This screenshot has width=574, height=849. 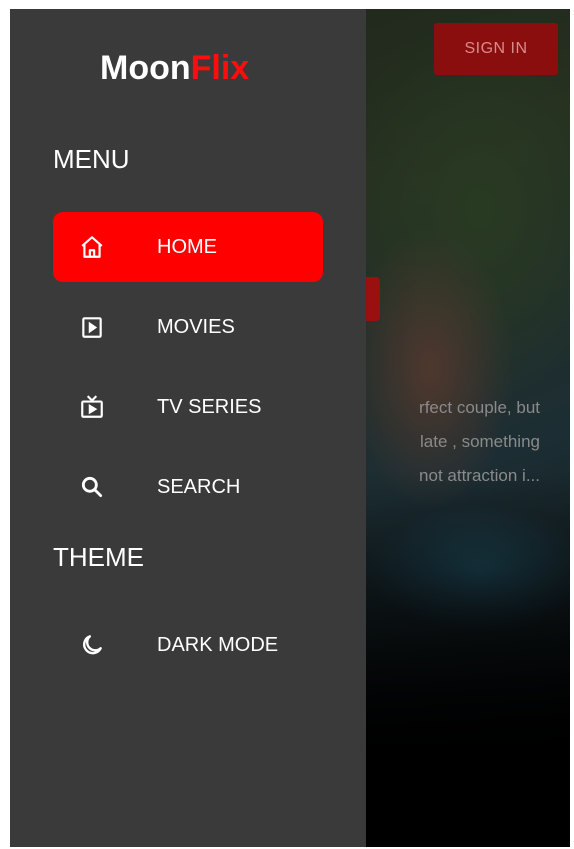 What do you see at coordinates (199, 486) in the screenshot?
I see `sidebar-item-label: SEARCH` at bounding box center [199, 486].